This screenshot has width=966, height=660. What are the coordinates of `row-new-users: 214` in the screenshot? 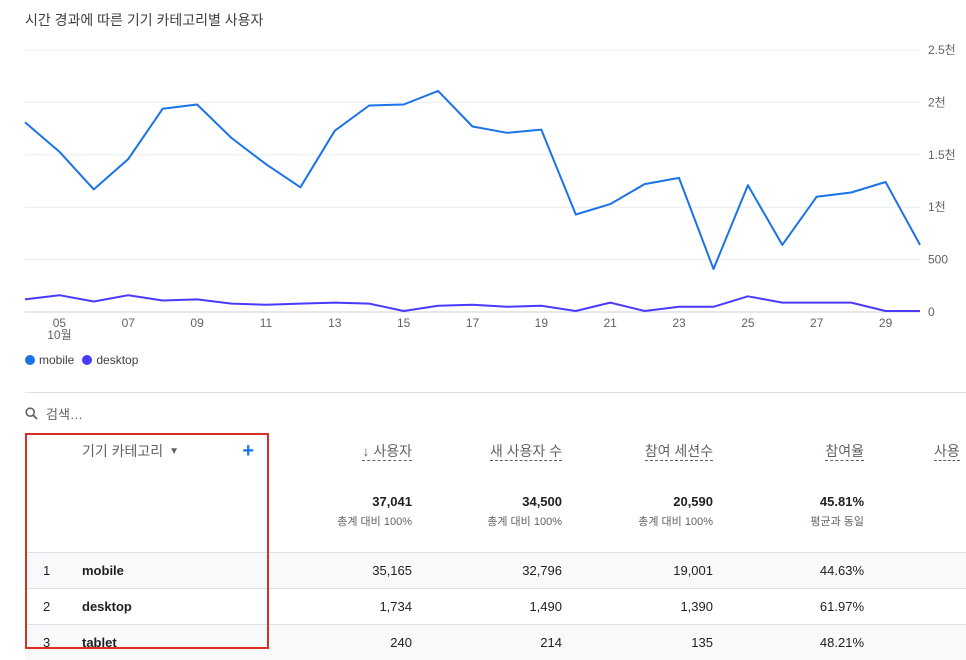 It's located at (487, 642).